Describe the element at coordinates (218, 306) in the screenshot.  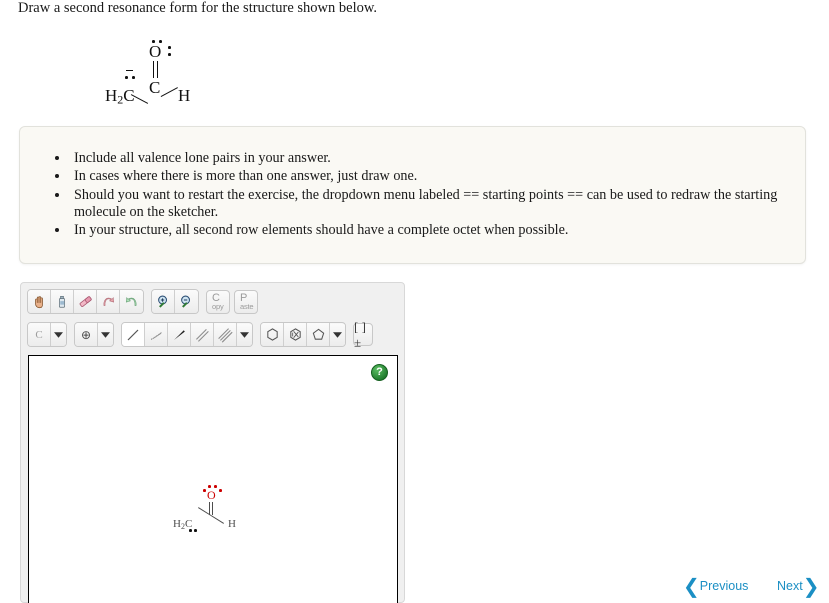
I see `copy-button-text: opy` at that location.